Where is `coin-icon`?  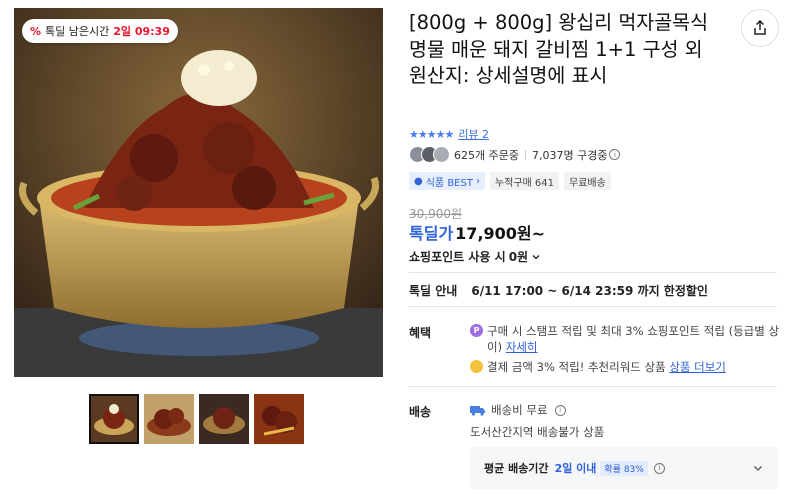 coin-icon is located at coordinates (476, 366).